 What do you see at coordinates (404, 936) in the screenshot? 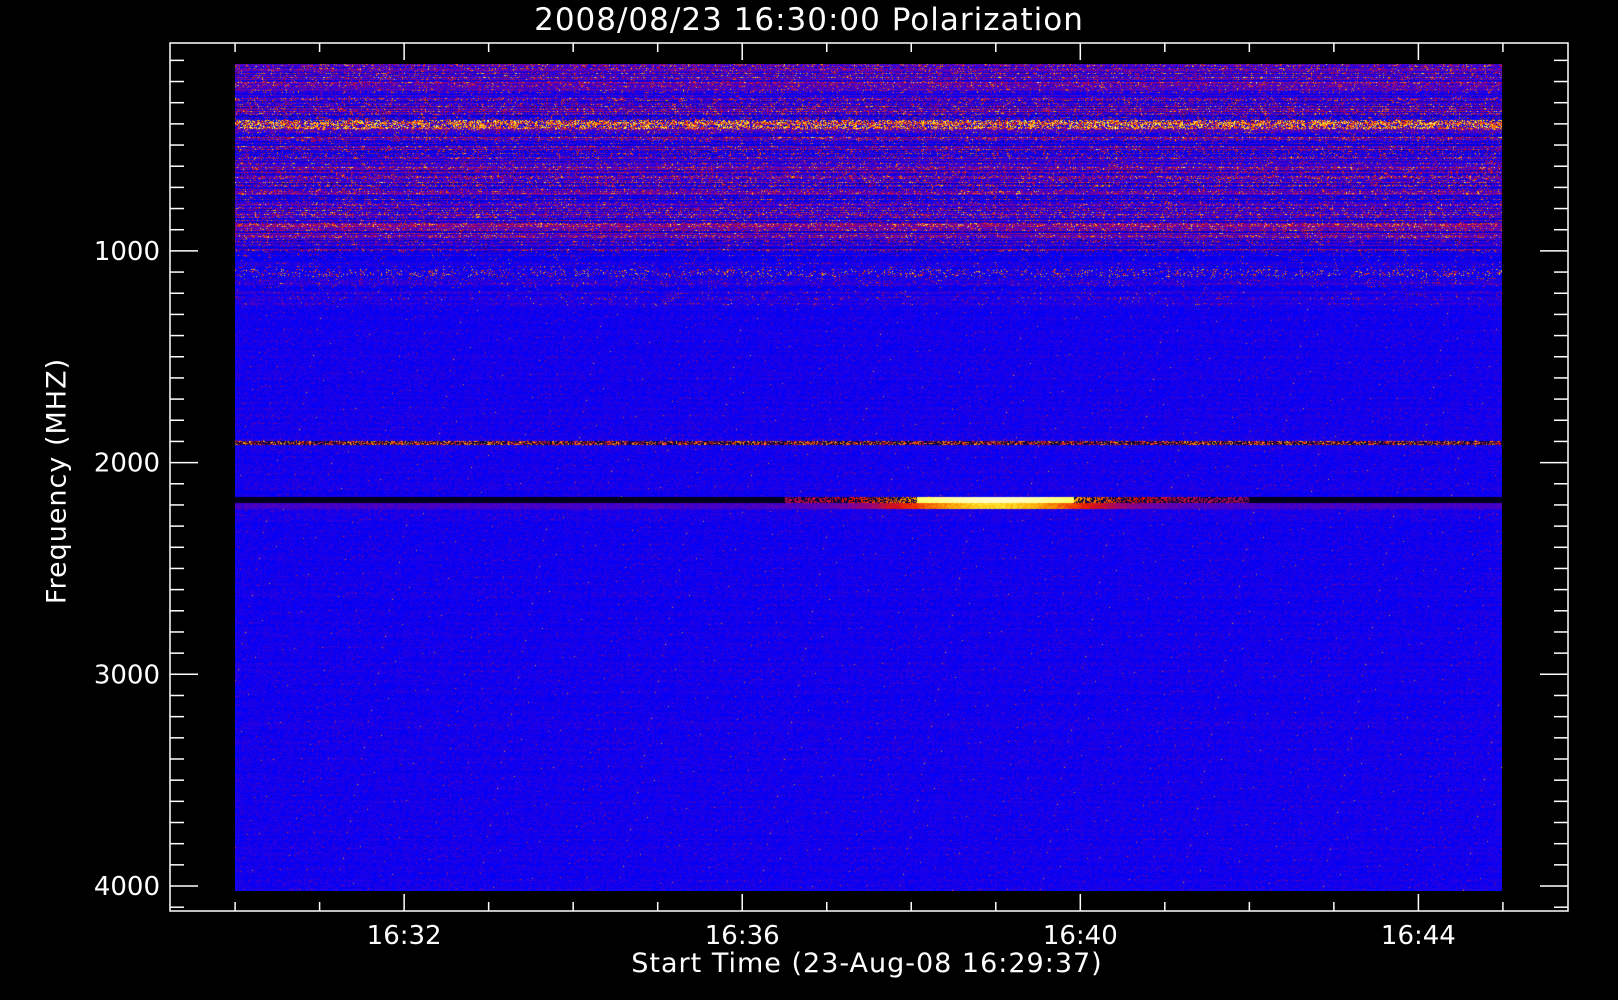
I see `x-tick-label: 16:32` at bounding box center [404, 936].